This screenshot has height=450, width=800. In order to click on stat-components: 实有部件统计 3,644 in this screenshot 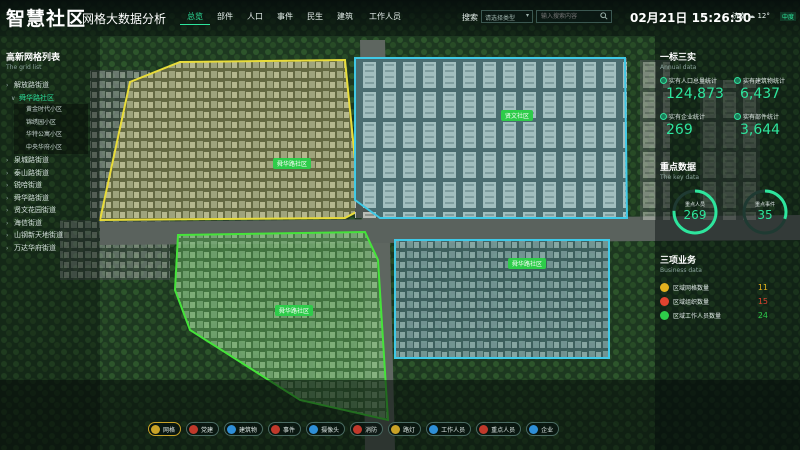, I will do `click(767, 125)`.